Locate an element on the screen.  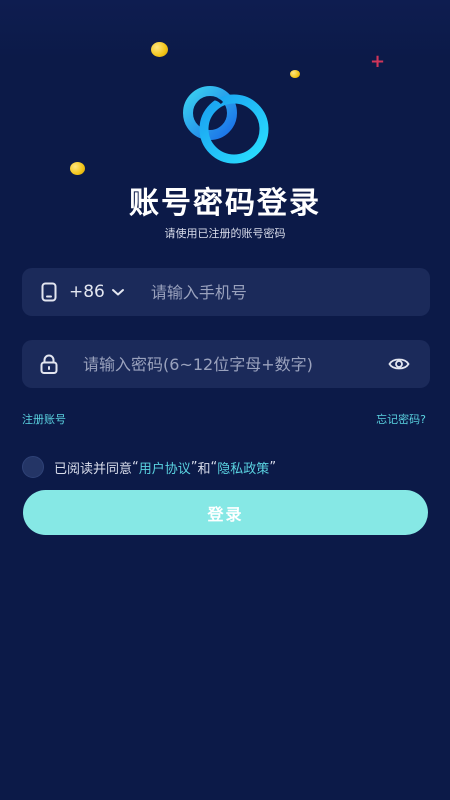
agreement-row: 已阅读并同意 “ 用户协议 ” 和 “ 隐私政策 ” is located at coordinates (149, 467).